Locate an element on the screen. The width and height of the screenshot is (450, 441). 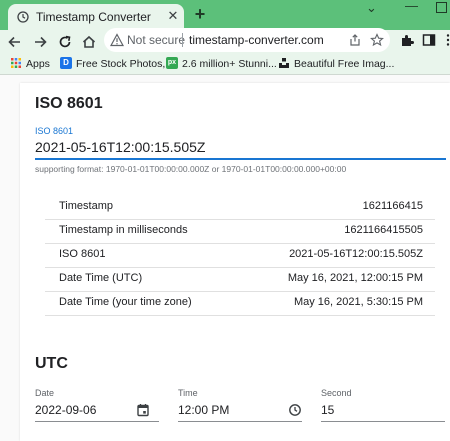
table-row: ISO 8601 2021-05-16T12:00:15.505Z is located at coordinates (240, 255).